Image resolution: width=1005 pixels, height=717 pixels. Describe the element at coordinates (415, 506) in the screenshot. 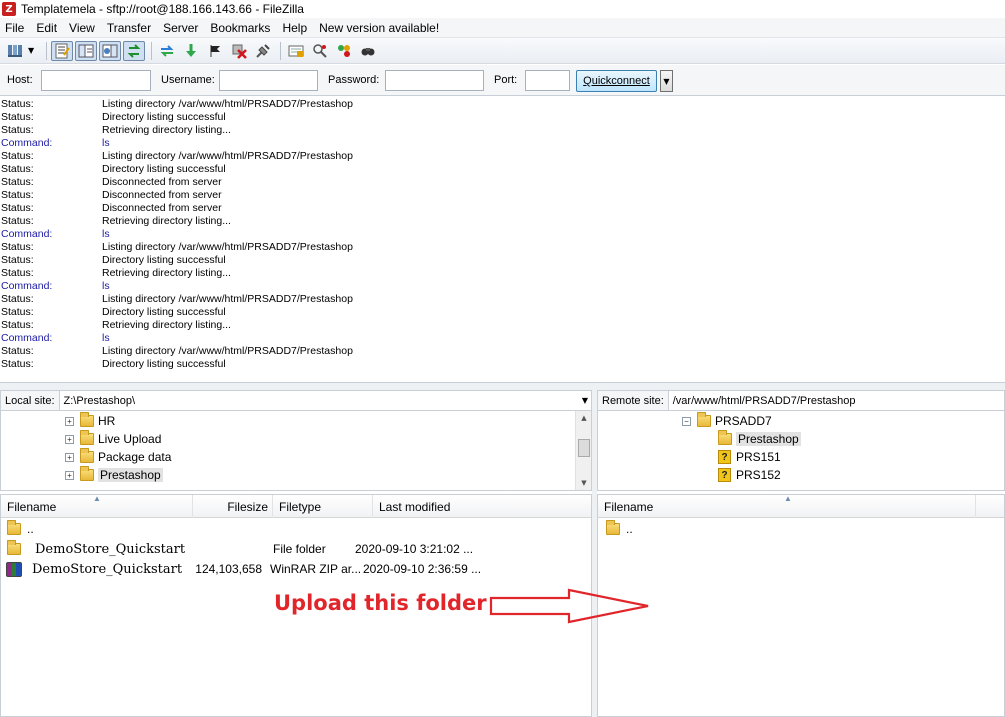

I see `column-label: Last modified` at that location.